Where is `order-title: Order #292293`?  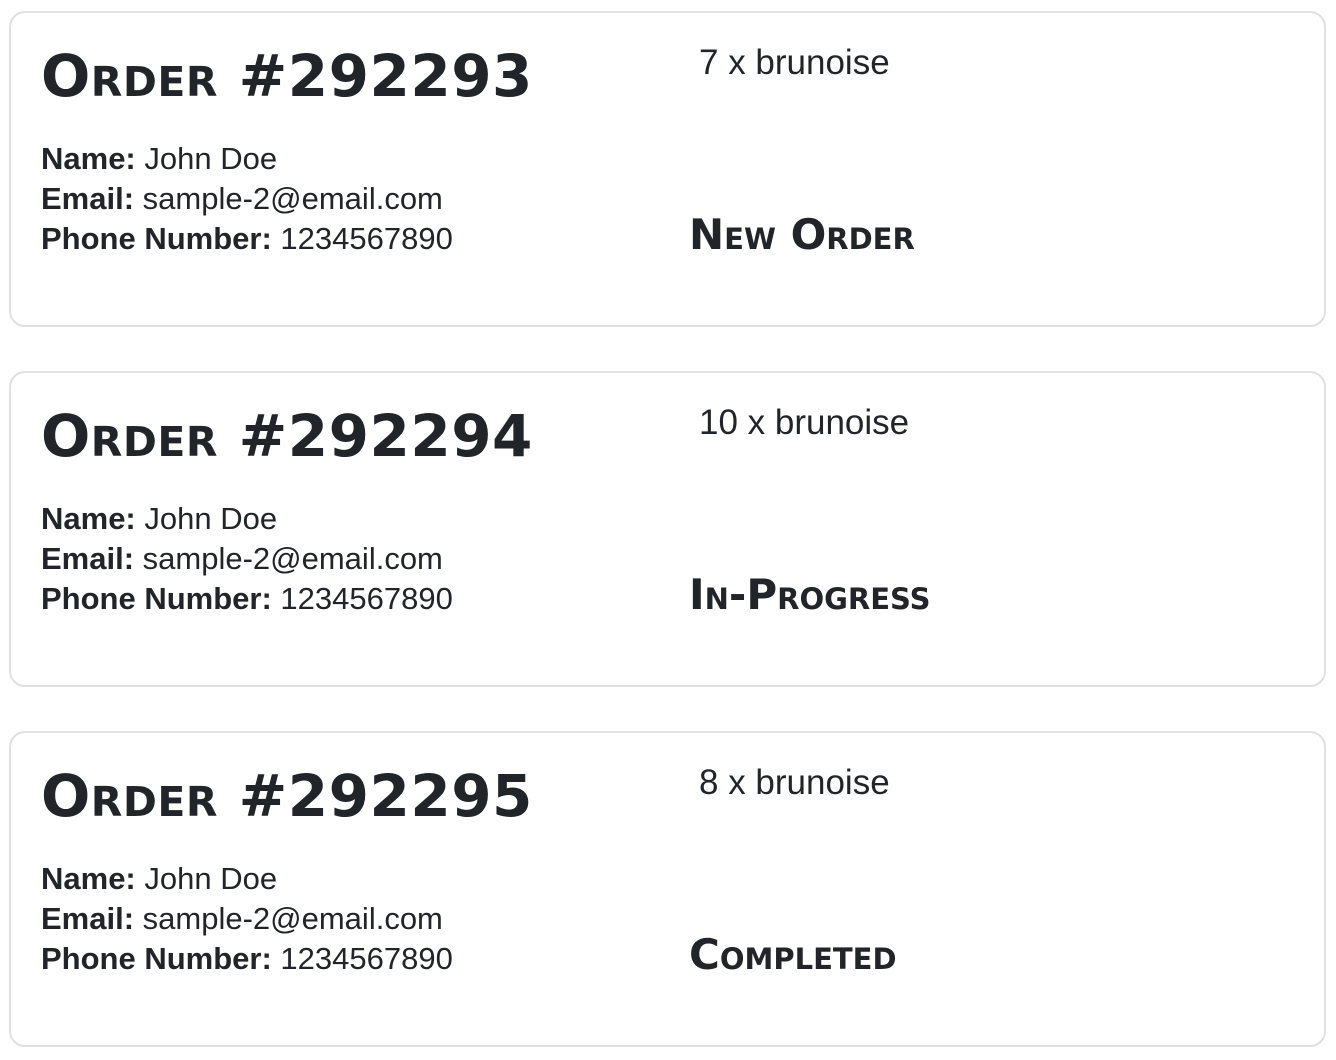
order-title: Order #292293 is located at coordinates (287, 76).